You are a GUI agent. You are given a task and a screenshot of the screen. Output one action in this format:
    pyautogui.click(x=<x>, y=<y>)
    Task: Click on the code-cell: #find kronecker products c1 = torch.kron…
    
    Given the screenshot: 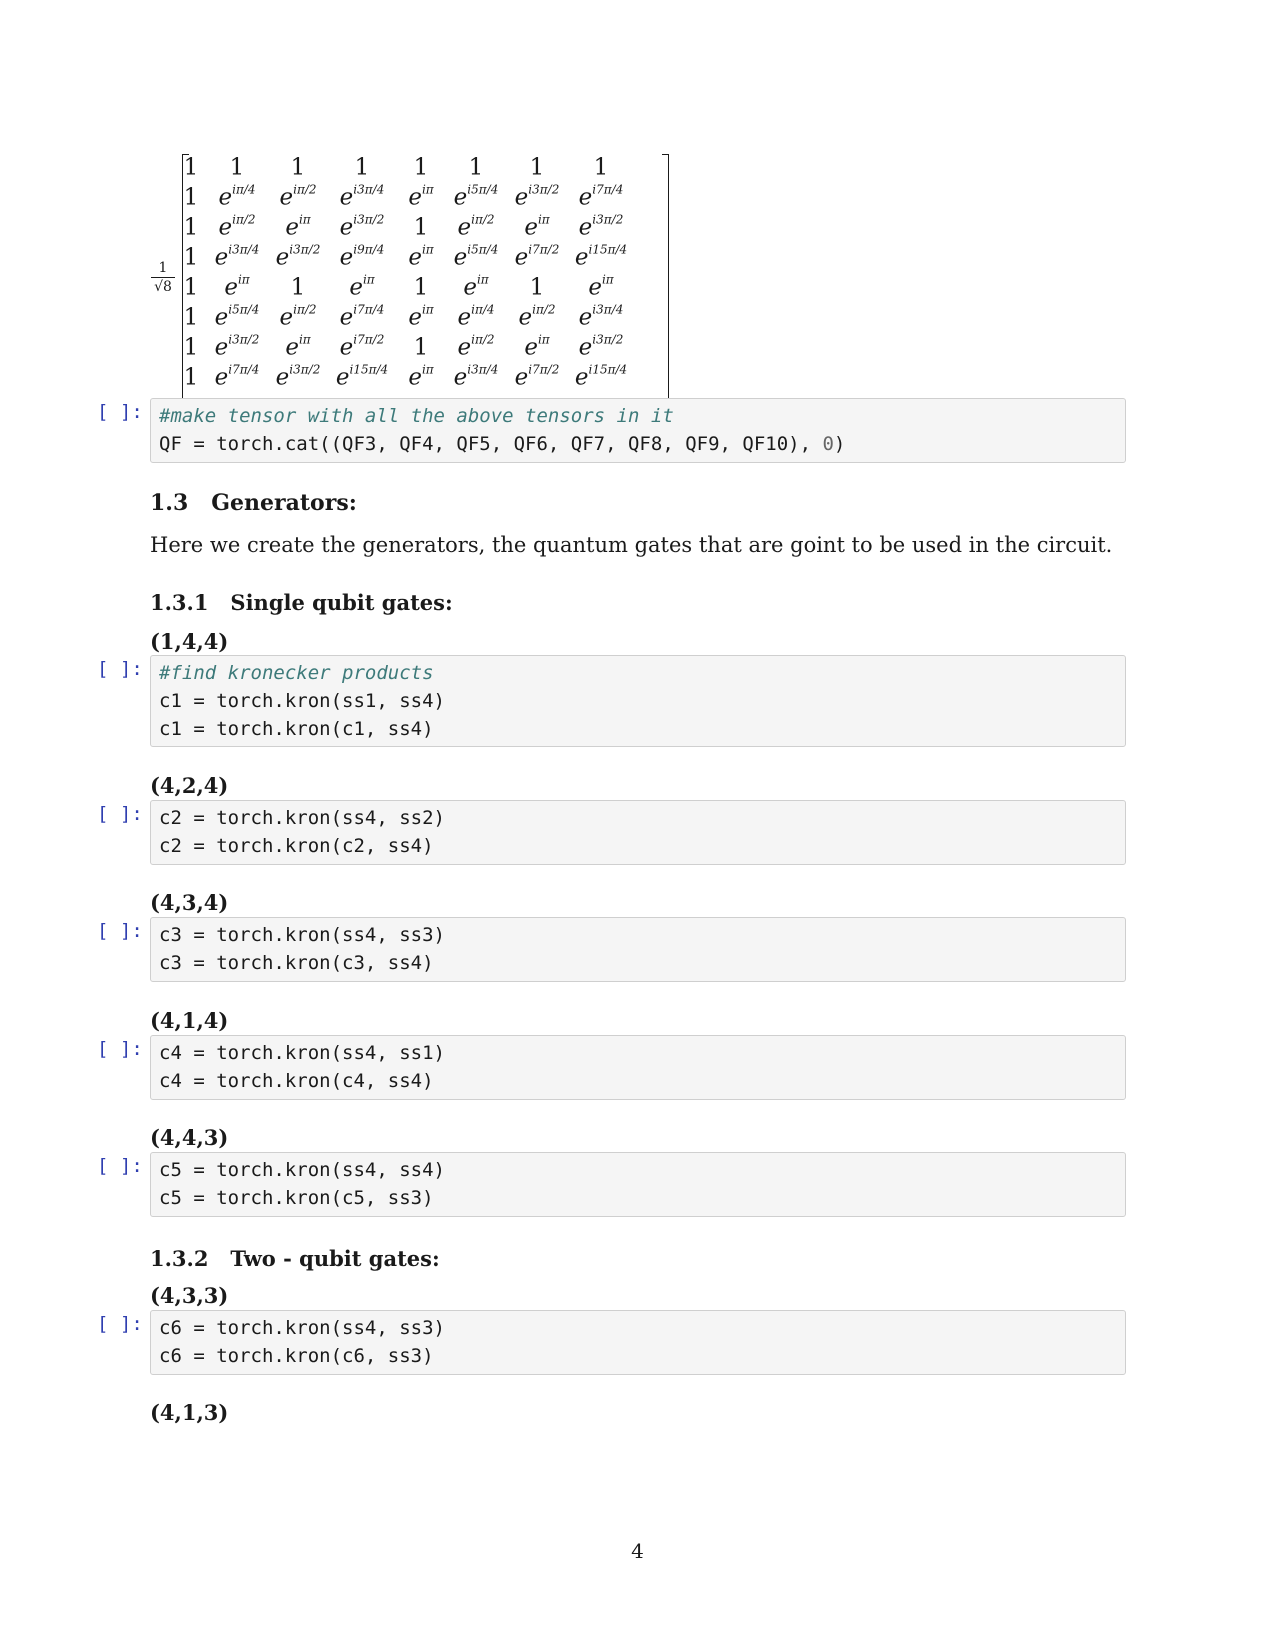 What is the action you would take?
    pyautogui.click(x=638, y=701)
    